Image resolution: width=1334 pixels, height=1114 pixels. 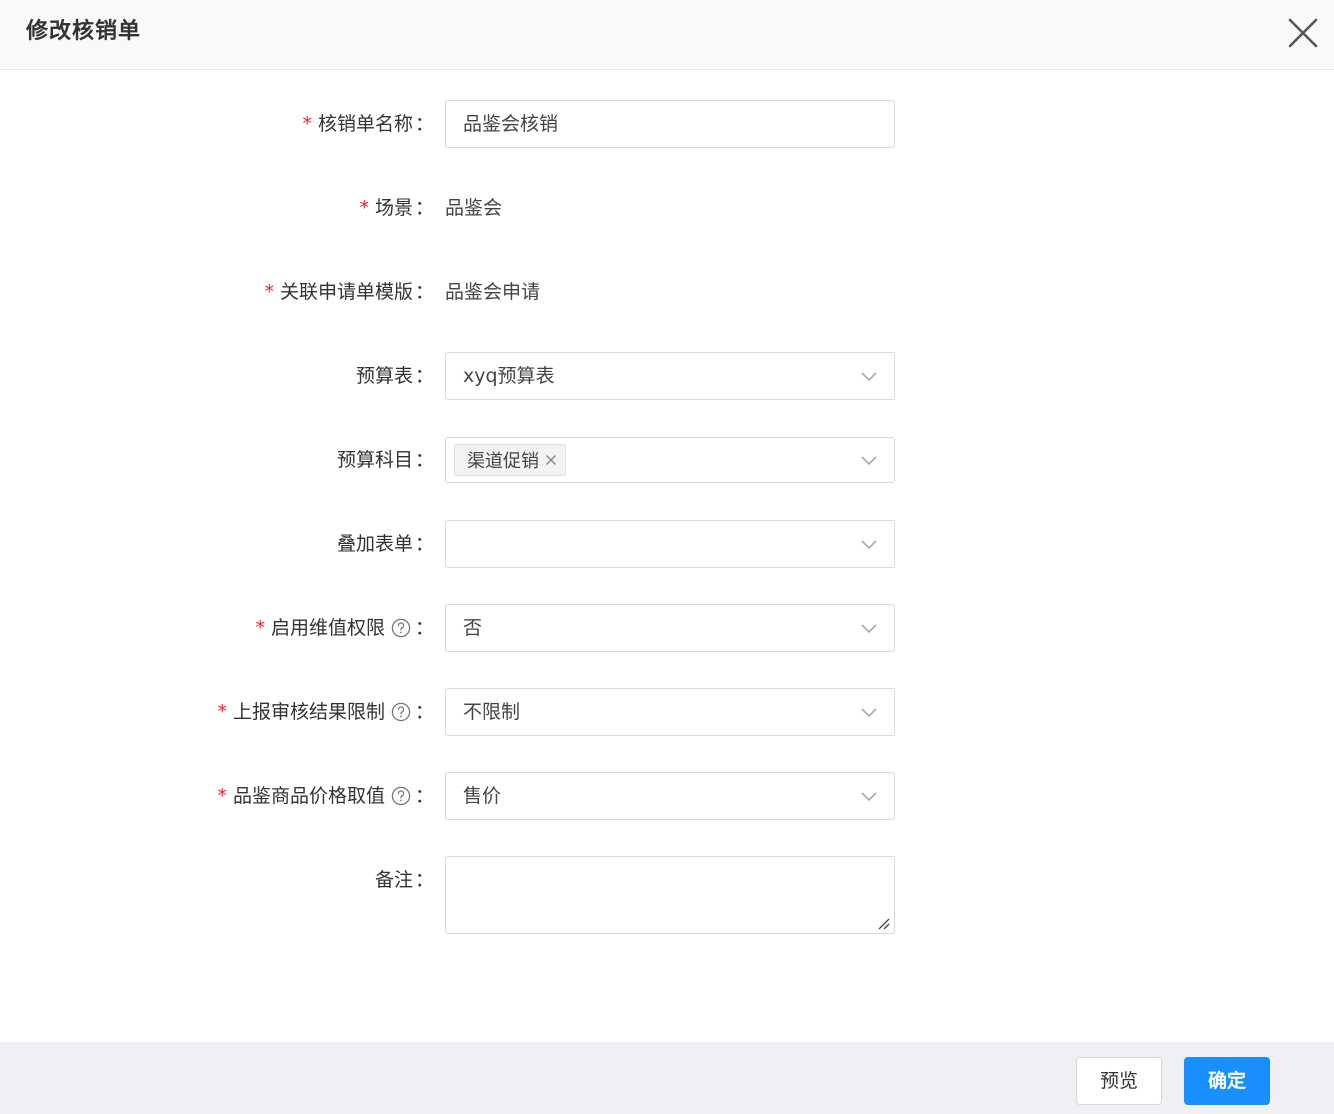 What do you see at coordinates (325, 712) in the screenshot?
I see `audit-limit-label: * 上报审核结果限制 ：` at bounding box center [325, 712].